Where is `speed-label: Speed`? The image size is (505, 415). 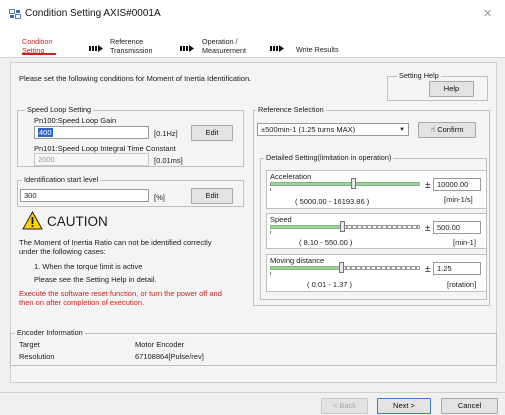 speed-label: Speed is located at coordinates (281, 219).